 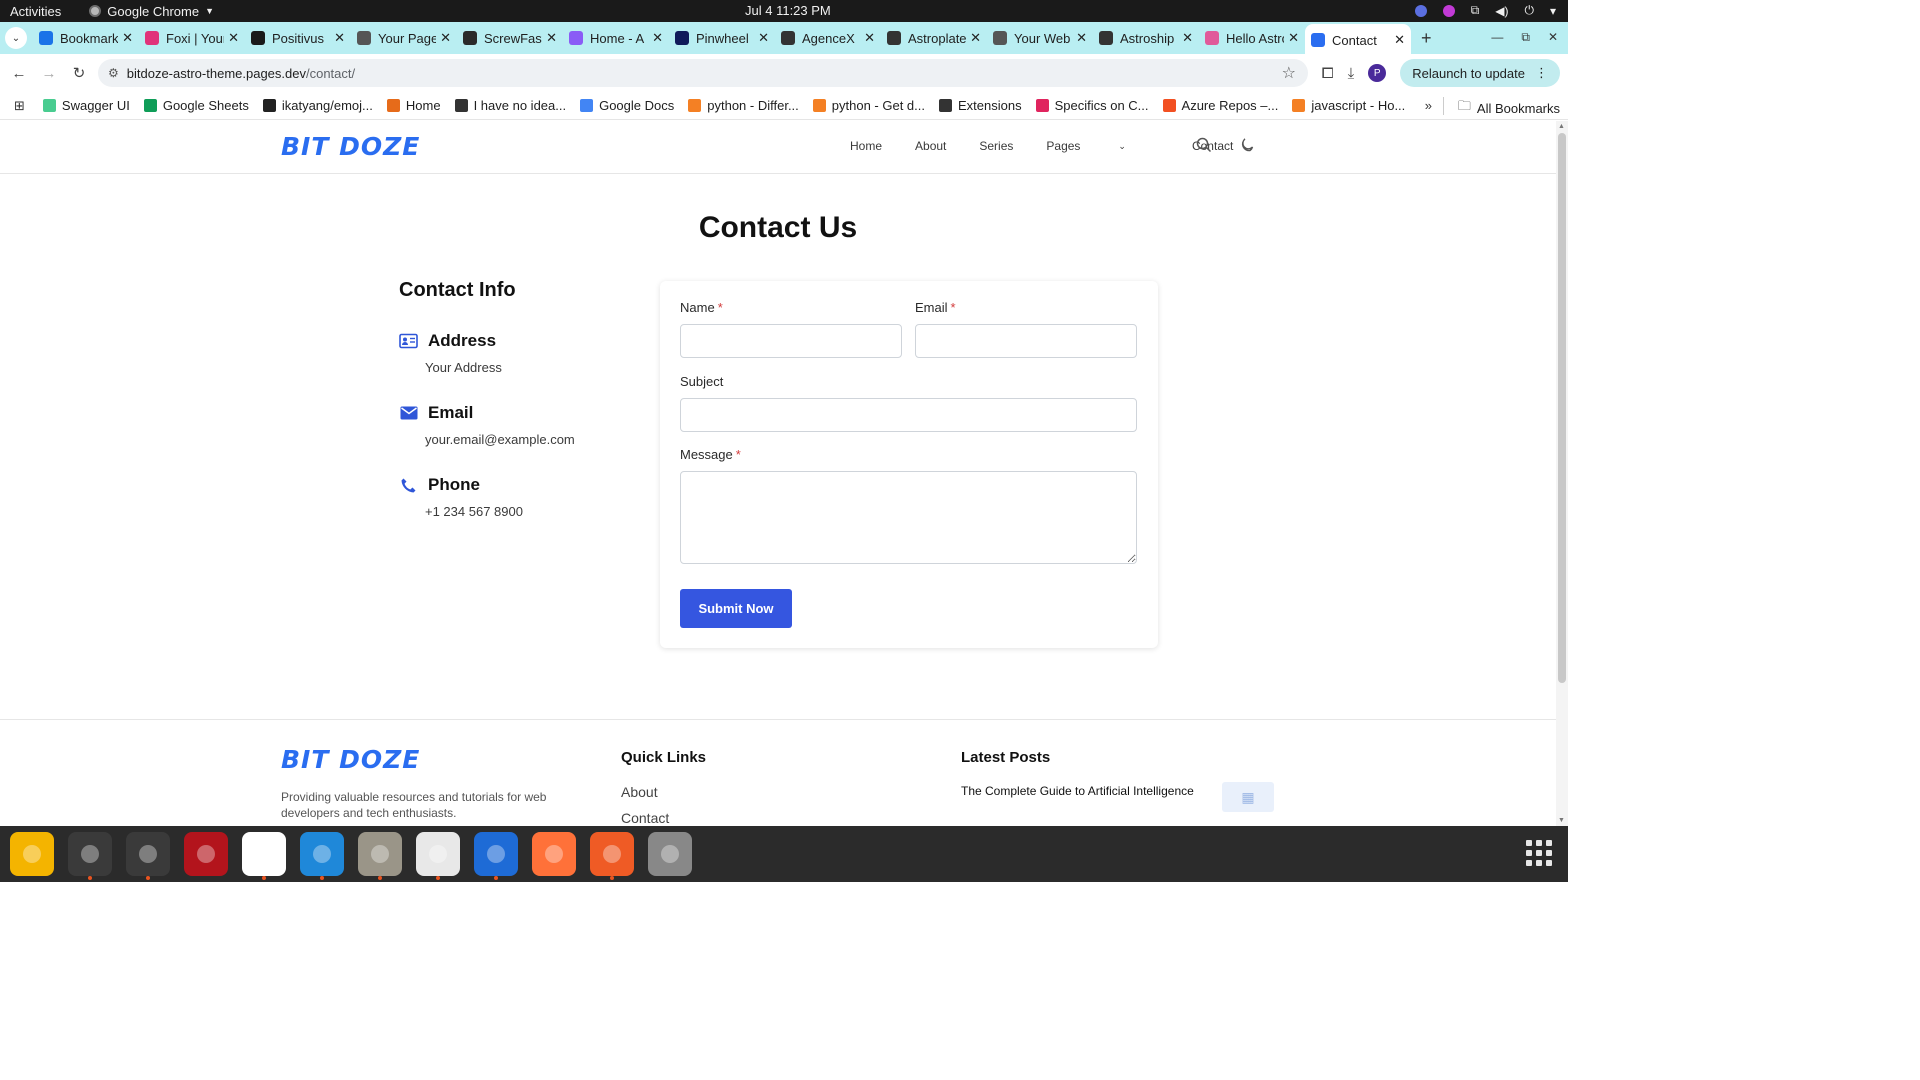 I want to click on footer-link-contact: Contact, so click(x=645, y=818).